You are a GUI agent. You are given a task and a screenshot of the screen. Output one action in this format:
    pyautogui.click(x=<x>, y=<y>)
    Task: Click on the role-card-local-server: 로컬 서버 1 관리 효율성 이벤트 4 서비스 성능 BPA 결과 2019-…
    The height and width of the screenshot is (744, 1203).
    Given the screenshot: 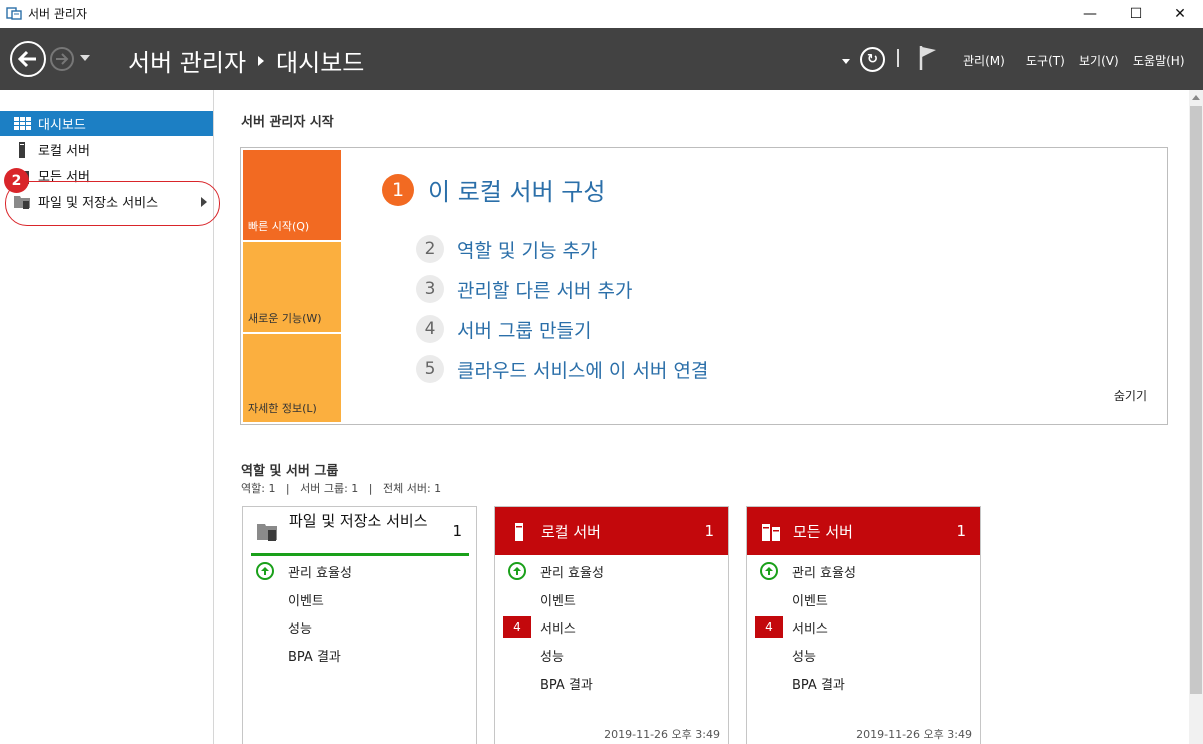 What is the action you would take?
    pyautogui.click(x=611, y=625)
    